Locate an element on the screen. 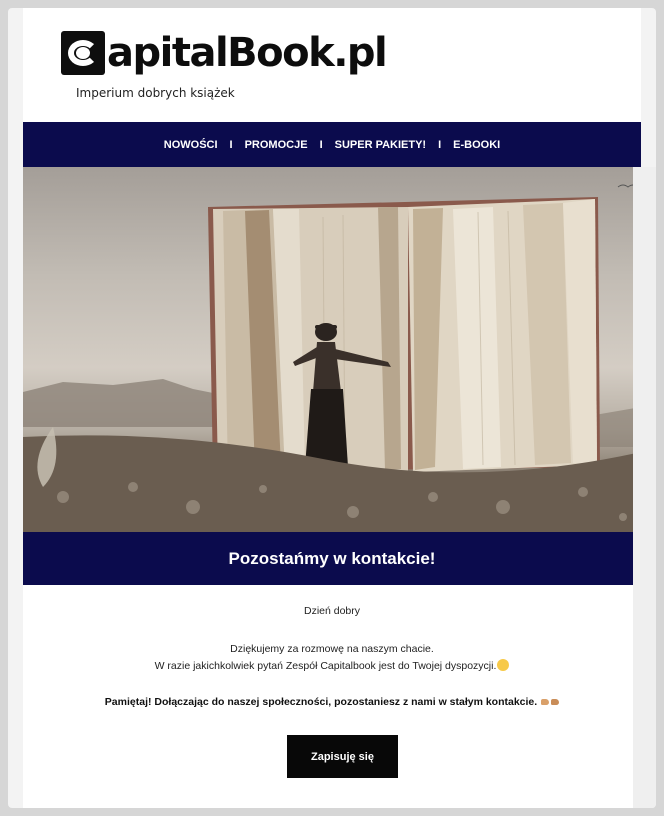 The height and width of the screenshot is (816, 664). banner-title: Pozostańmy w kontakcie! is located at coordinates (332, 558).